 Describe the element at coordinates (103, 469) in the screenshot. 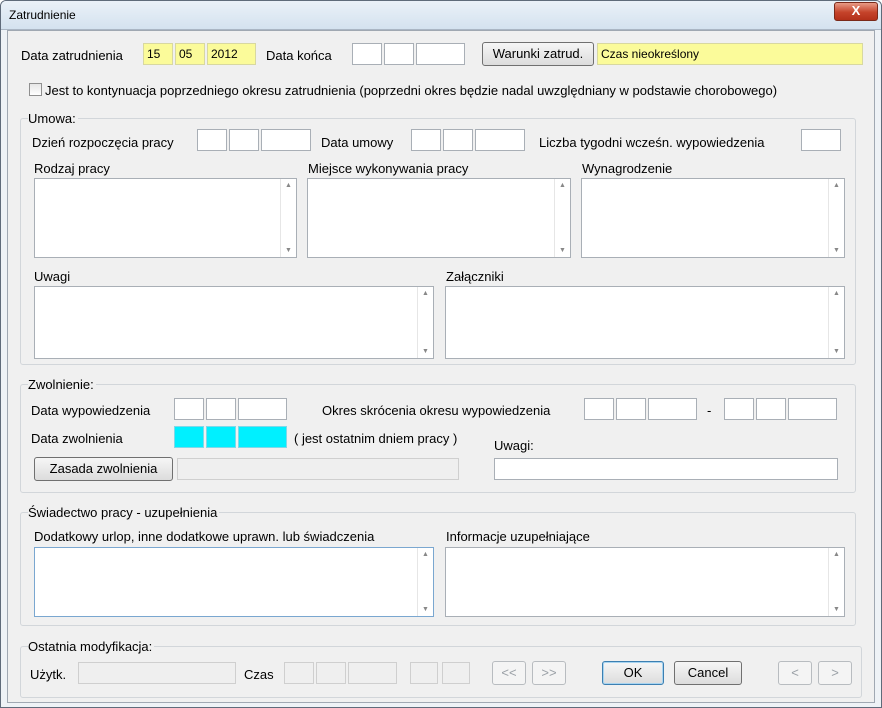

I see `dismissal-rule-button: Zasada zwolnienia` at that location.